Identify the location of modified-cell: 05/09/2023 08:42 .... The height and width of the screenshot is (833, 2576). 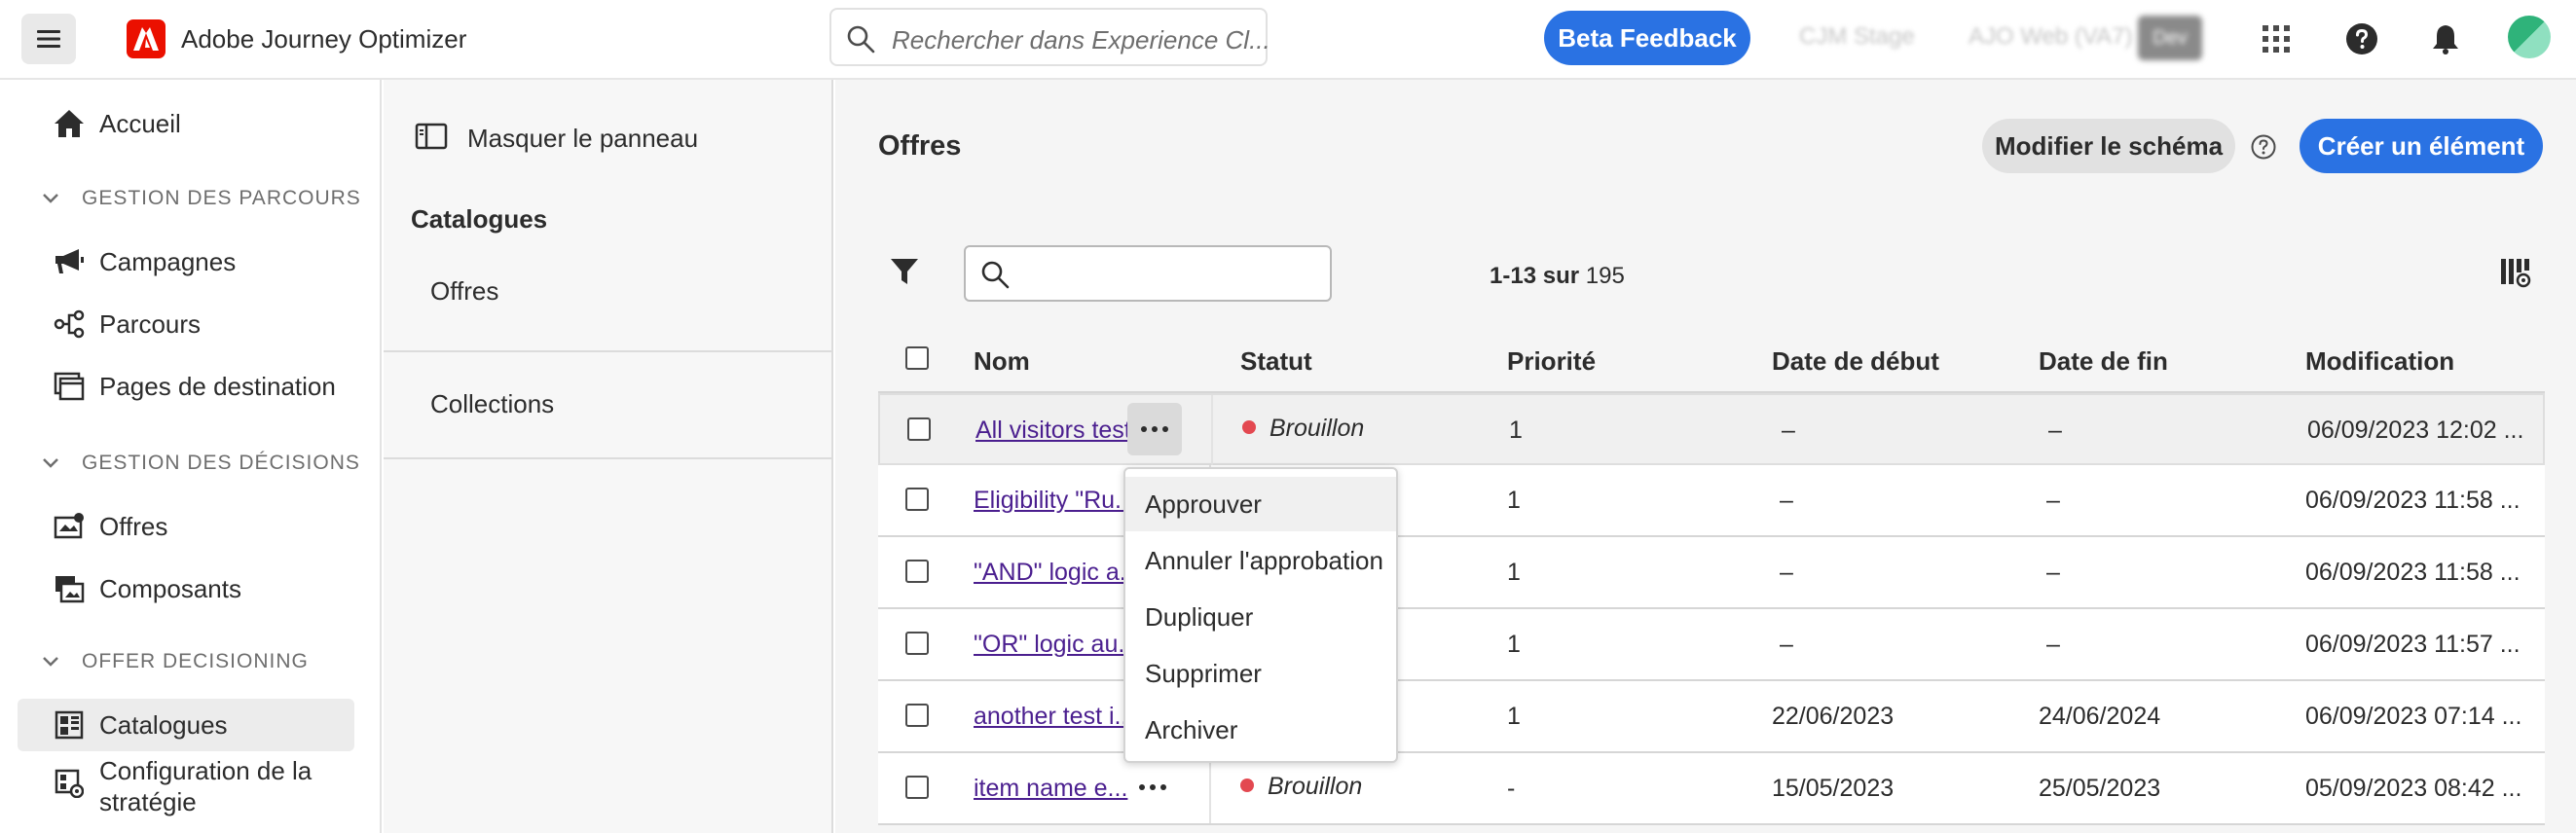
(2413, 788).